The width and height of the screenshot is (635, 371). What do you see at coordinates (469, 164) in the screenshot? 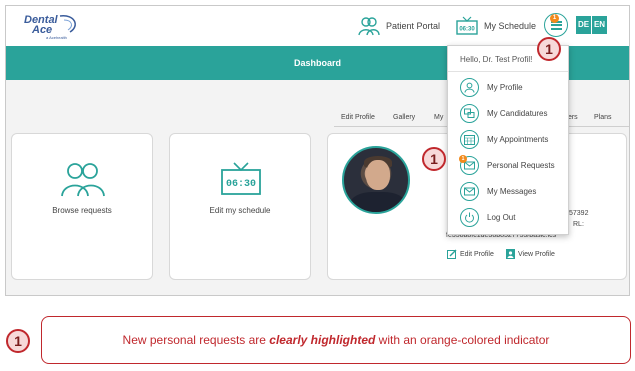
I see `mail-icon: 1` at bounding box center [469, 164].